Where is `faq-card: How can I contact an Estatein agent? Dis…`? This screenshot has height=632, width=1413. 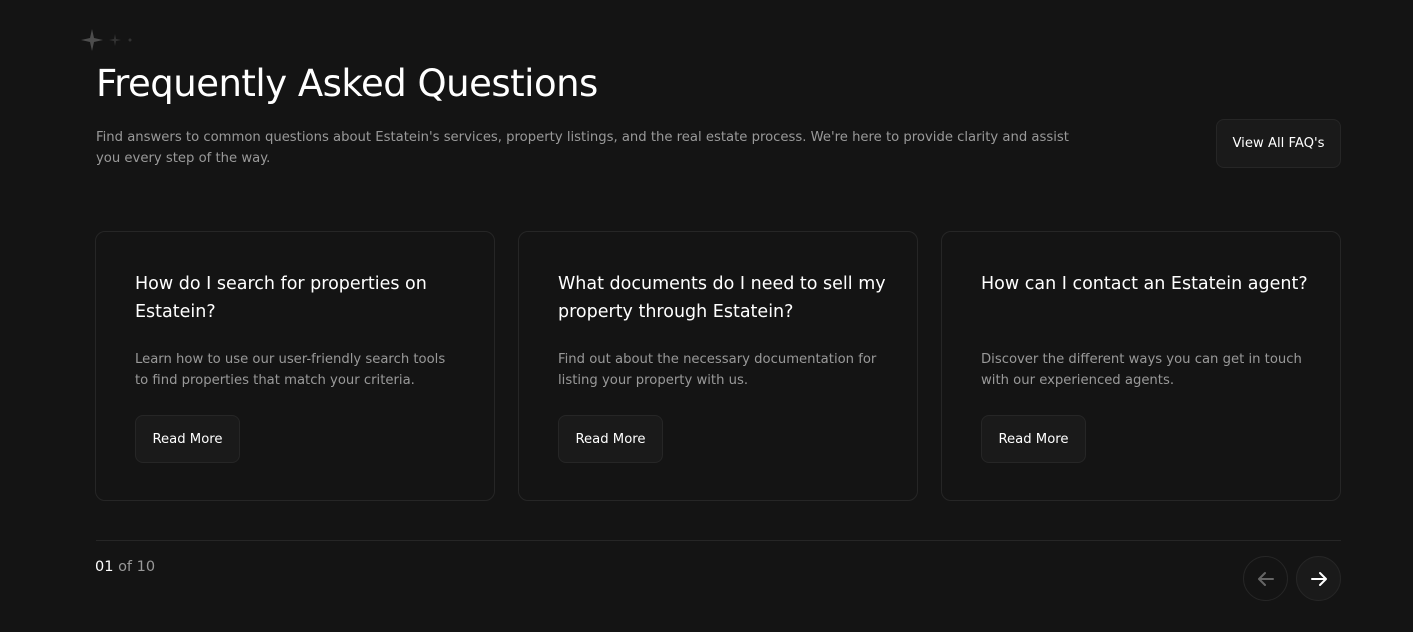
faq-card: How can I contact an Estatein agent? Dis… is located at coordinates (1141, 366).